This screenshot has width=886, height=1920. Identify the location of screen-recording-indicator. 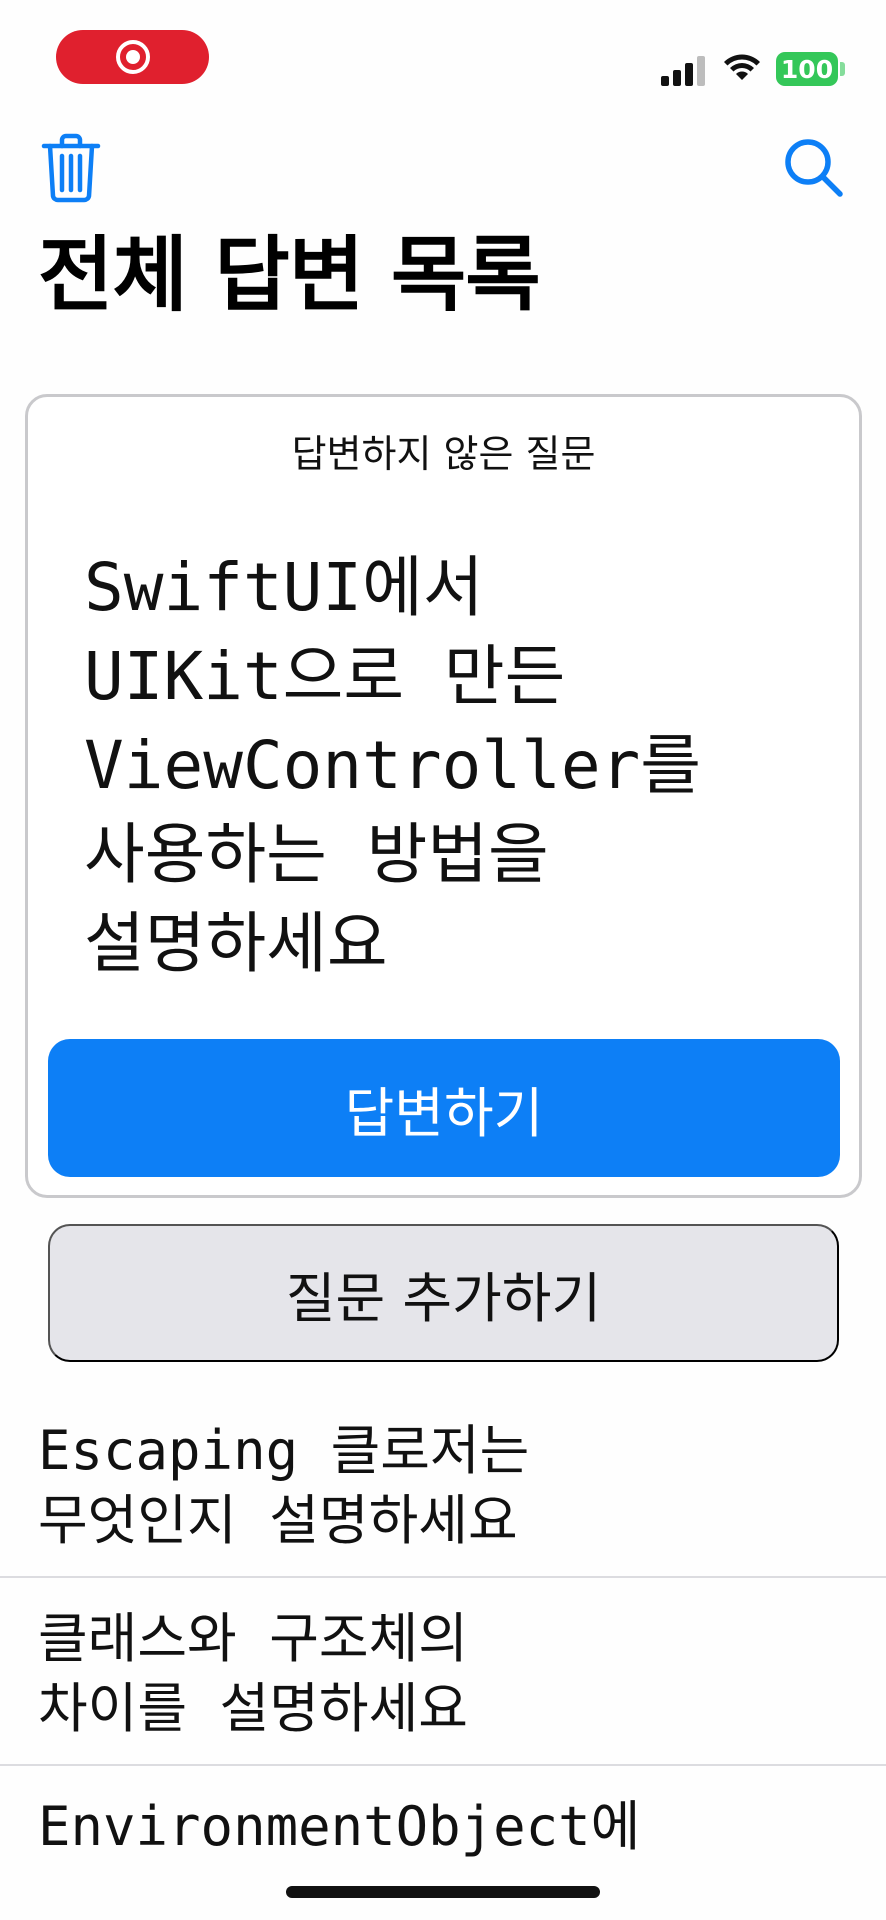
(132, 57).